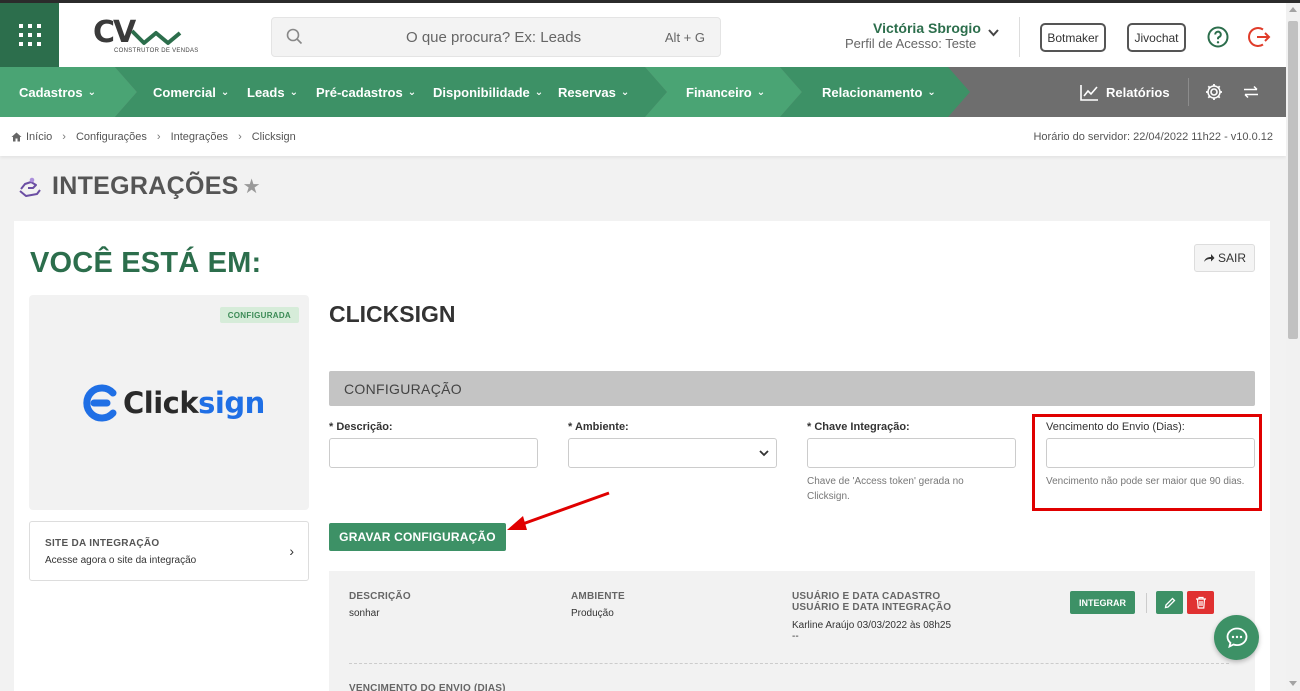  What do you see at coordinates (1293, 180) in the screenshot?
I see `scroll-thumb` at bounding box center [1293, 180].